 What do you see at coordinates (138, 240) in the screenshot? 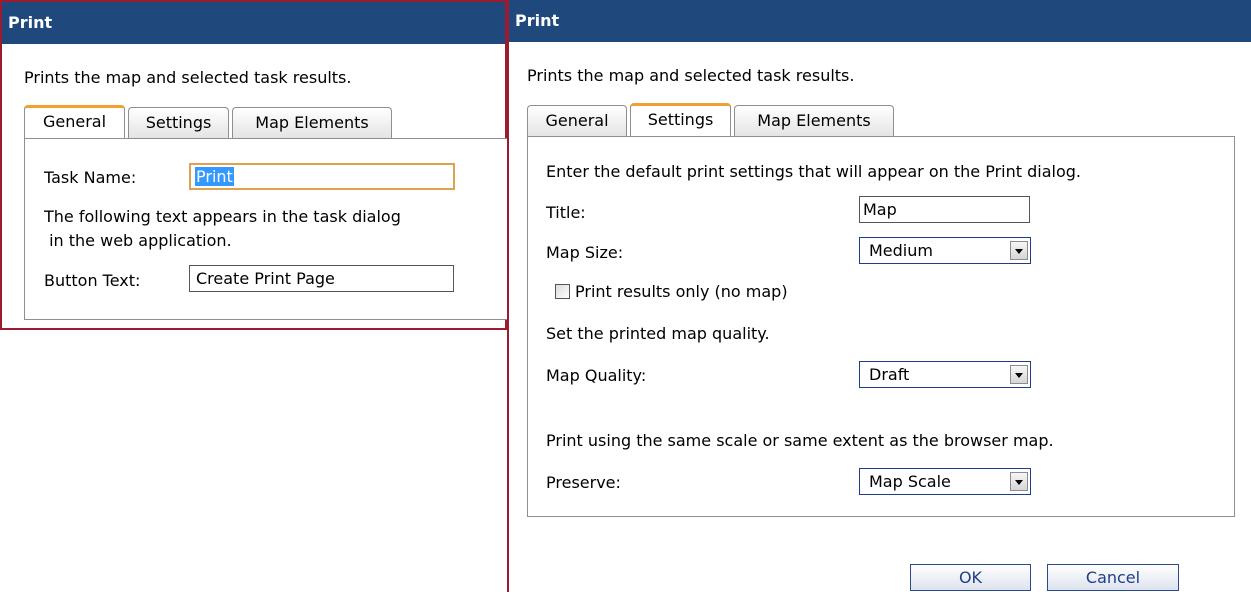
I see `info-text-line2: in the web application.` at bounding box center [138, 240].